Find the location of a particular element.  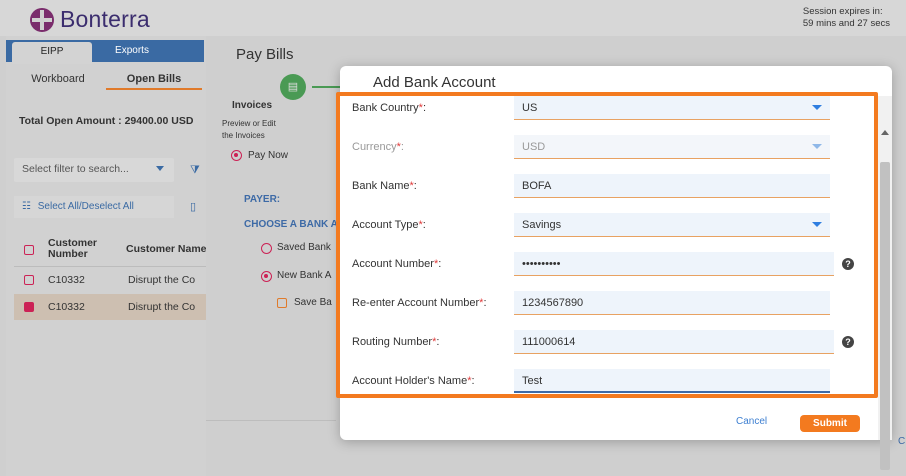

session-label: Session expires in: is located at coordinates (842, 11).